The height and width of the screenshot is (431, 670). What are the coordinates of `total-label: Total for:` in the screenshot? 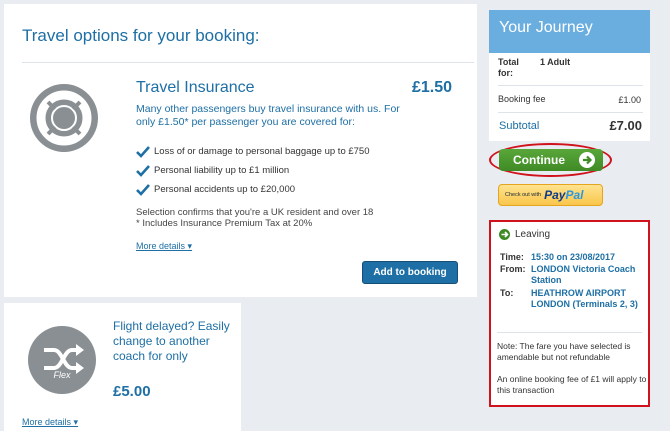 It's located at (508, 67).